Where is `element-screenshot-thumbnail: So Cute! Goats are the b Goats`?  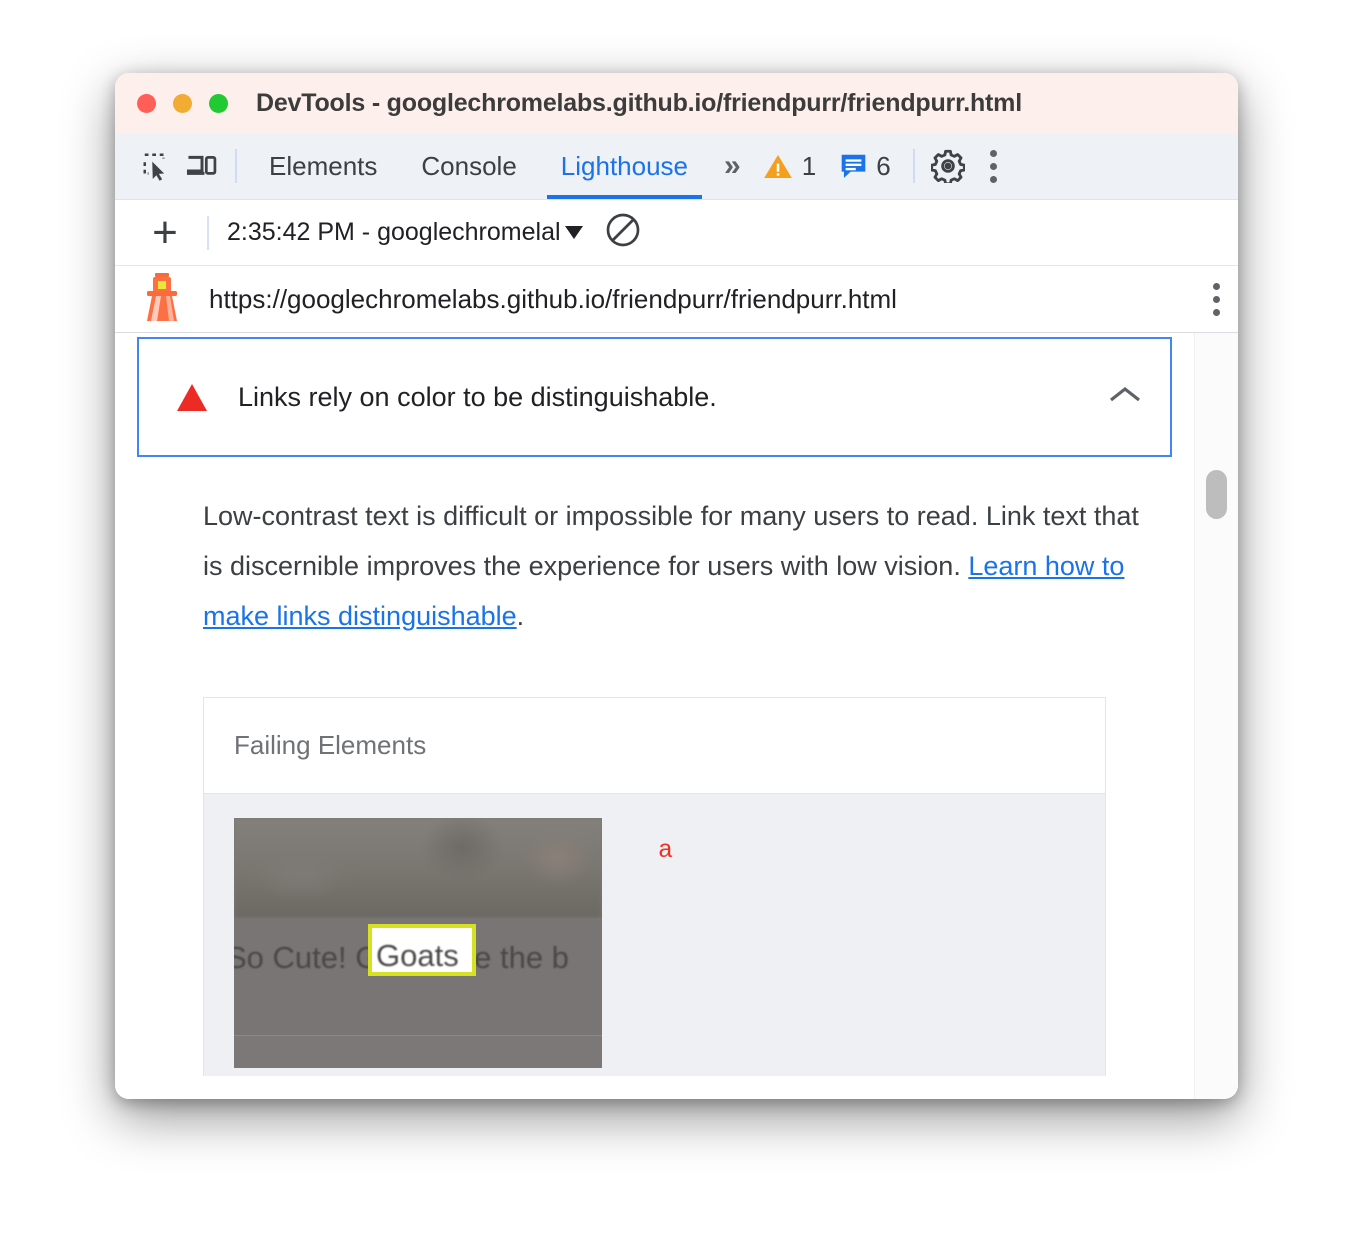
element-screenshot-thumbnail: So Cute! Goats are the b Goats is located at coordinates (418, 943).